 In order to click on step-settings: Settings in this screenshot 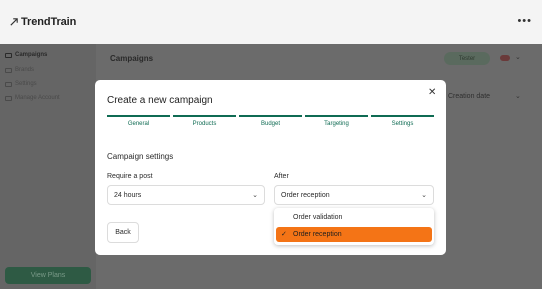, I will do `click(402, 121)`.